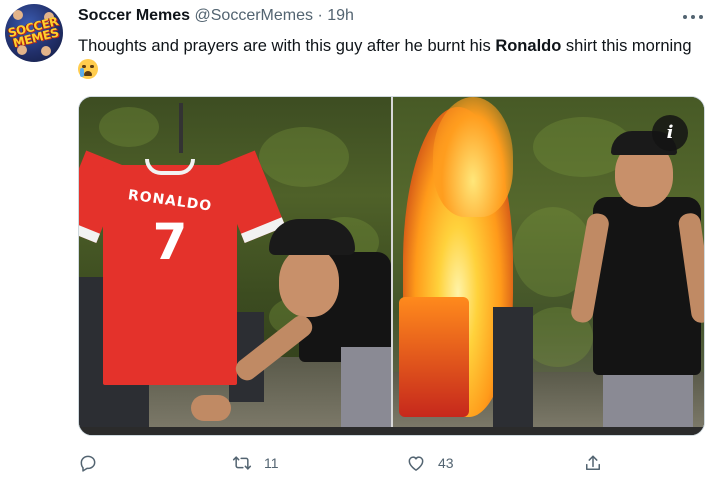  What do you see at coordinates (434, 357) in the screenshot?
I see `burning-shirt` at bounding box center [434, 357].